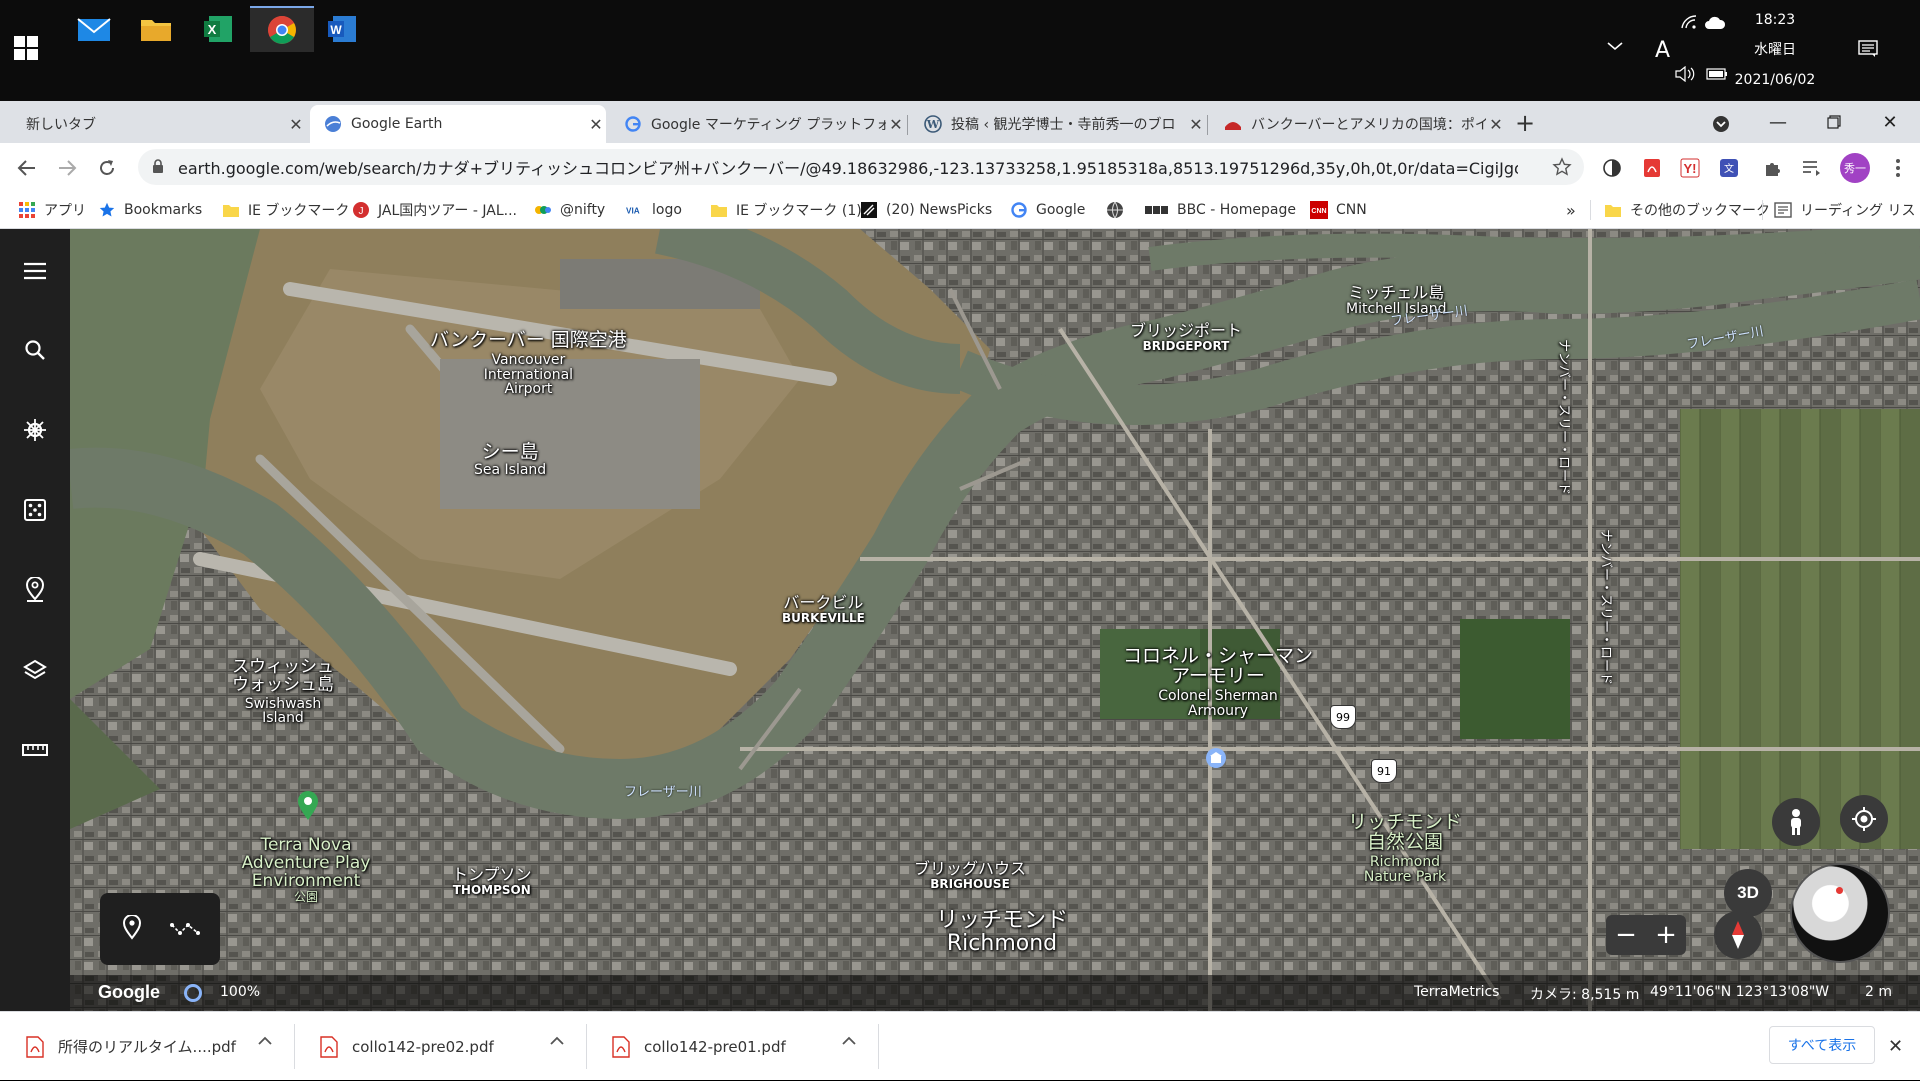 This screenshot has height=1081, width=1920. Describe the element at coordinates (282, 29) in the screenshot. I see `chrome-icon` at that location.